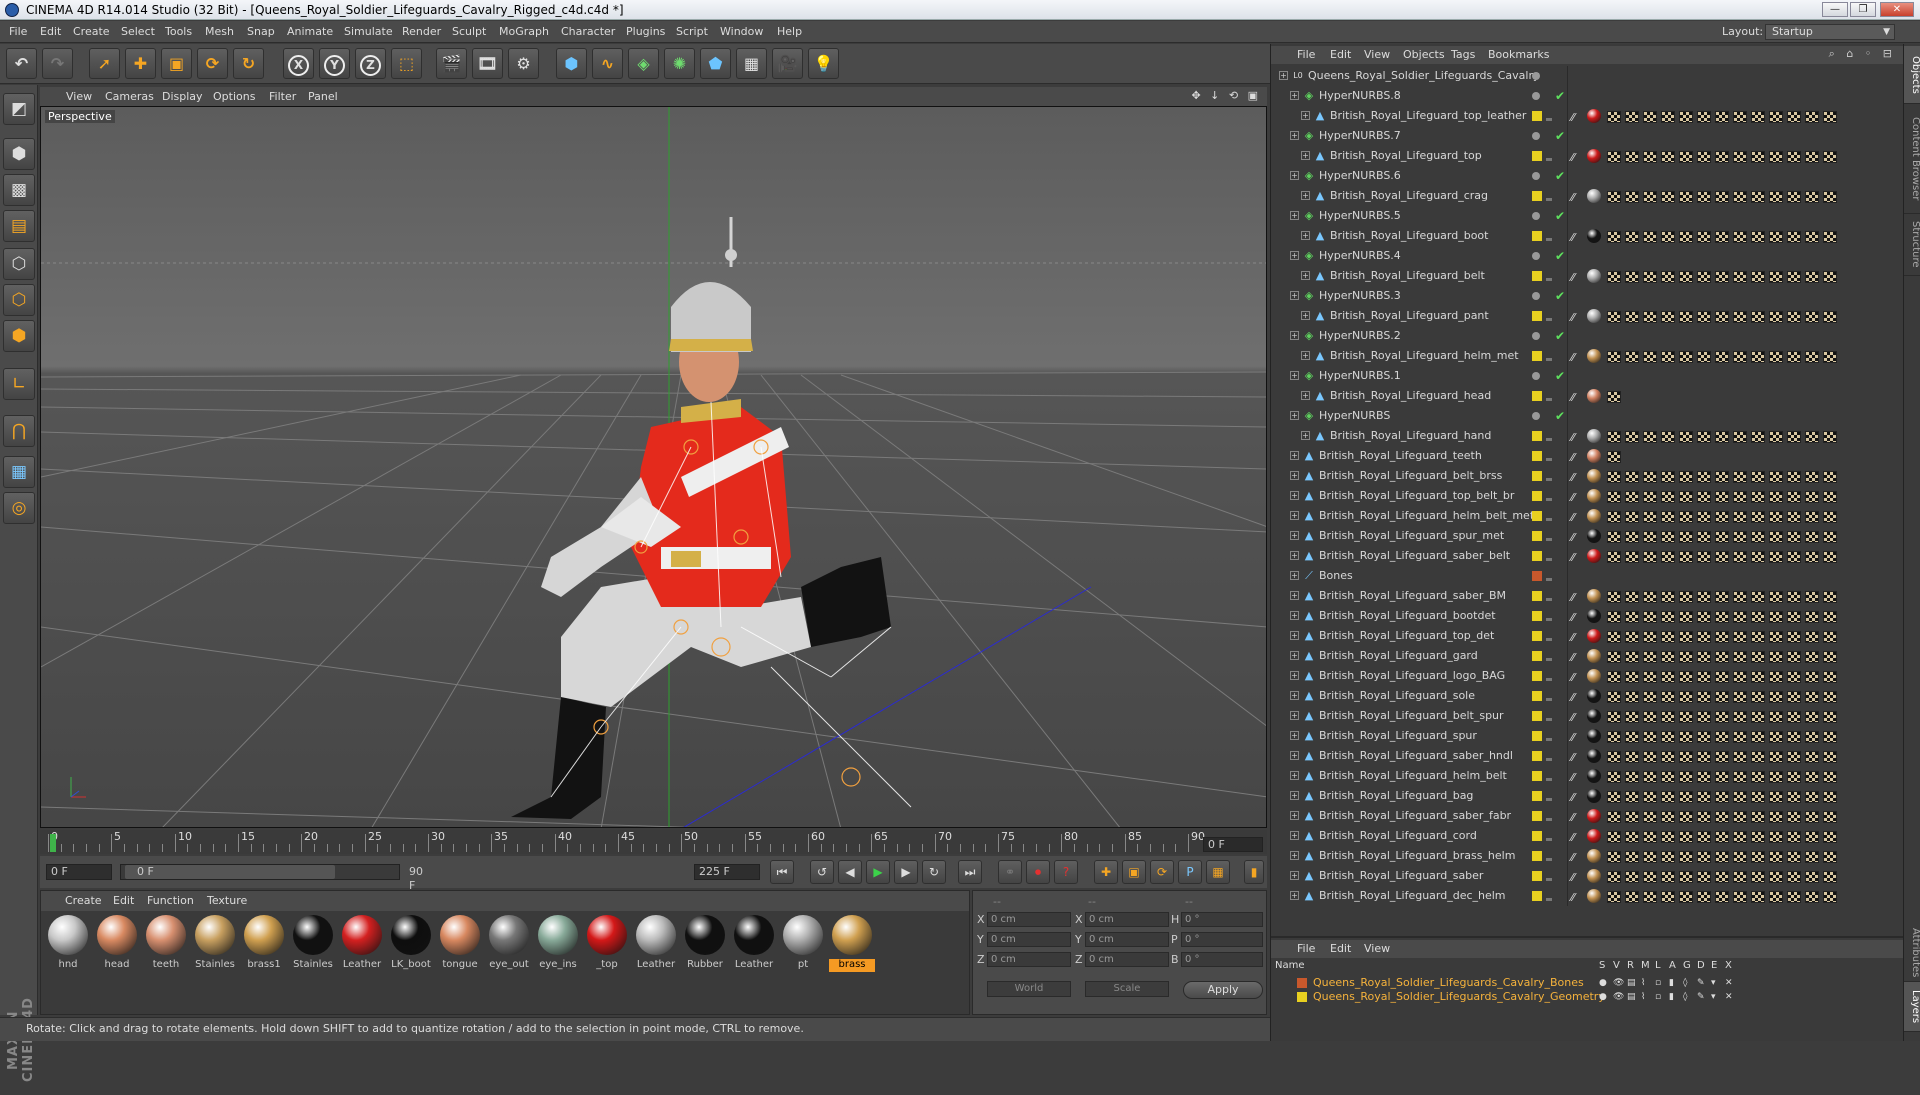  I want to click on layer-color-swatch, so click(1537, 436).